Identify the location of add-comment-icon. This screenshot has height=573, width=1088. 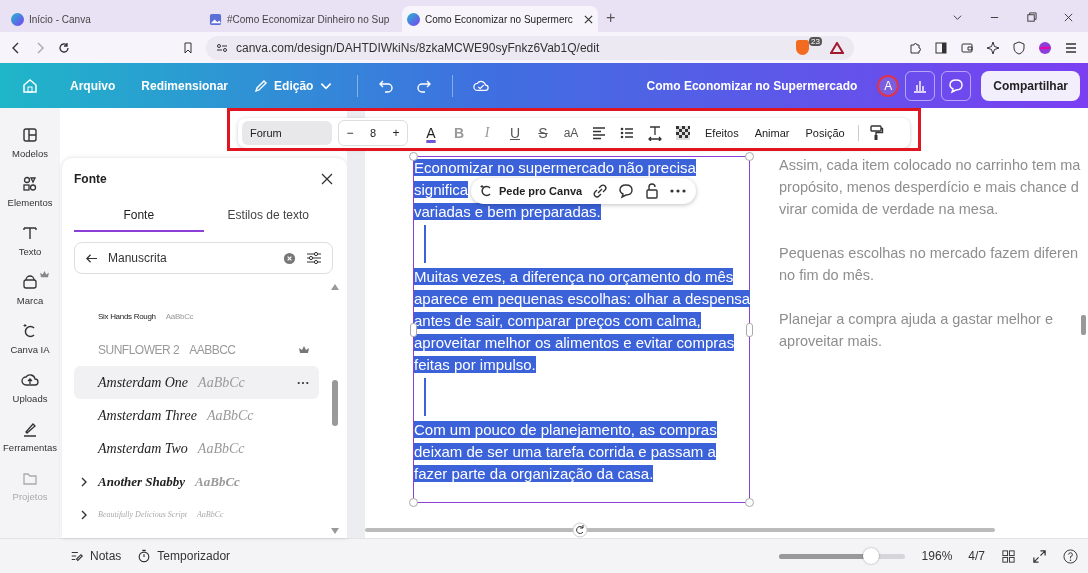
(626, 191).